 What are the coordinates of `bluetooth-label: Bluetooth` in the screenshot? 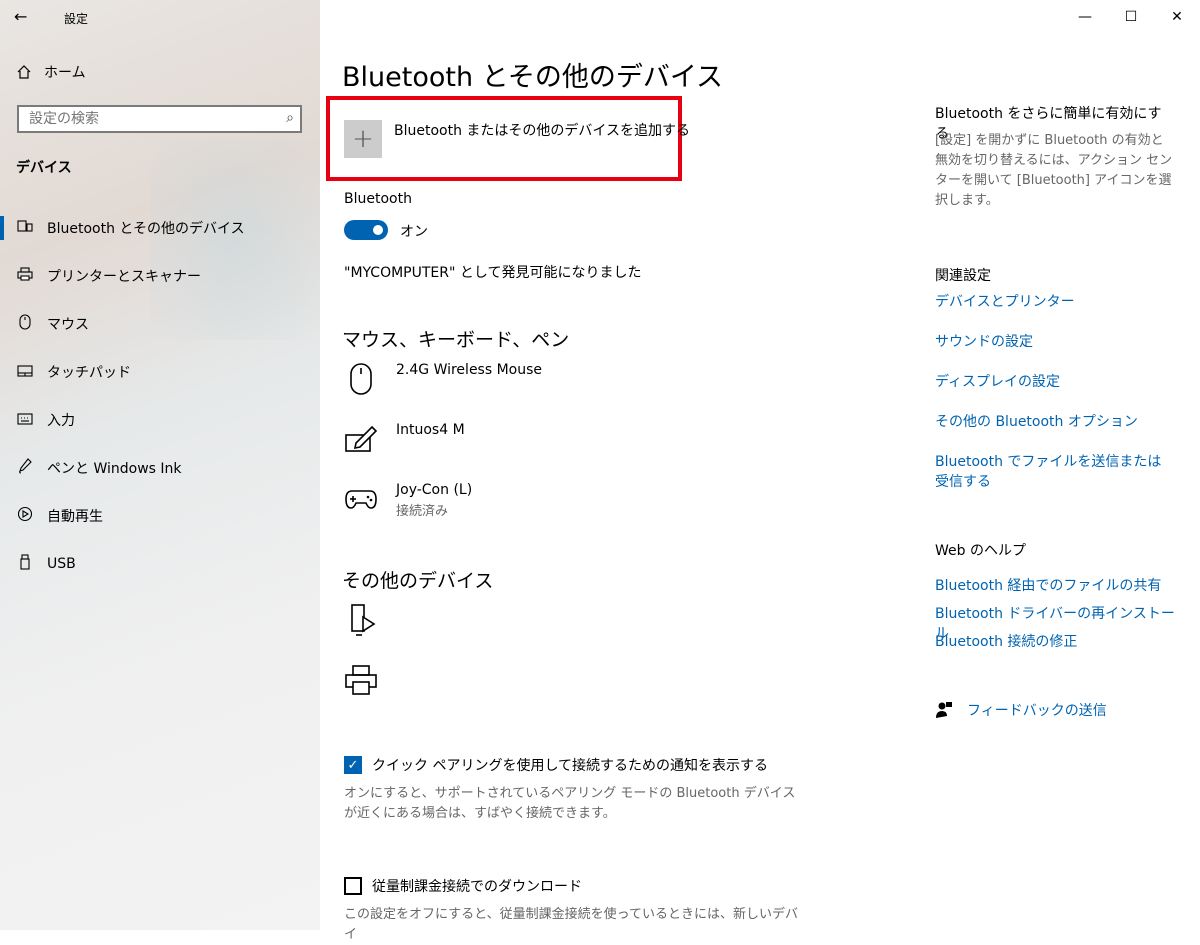 It's located at (378, 199).